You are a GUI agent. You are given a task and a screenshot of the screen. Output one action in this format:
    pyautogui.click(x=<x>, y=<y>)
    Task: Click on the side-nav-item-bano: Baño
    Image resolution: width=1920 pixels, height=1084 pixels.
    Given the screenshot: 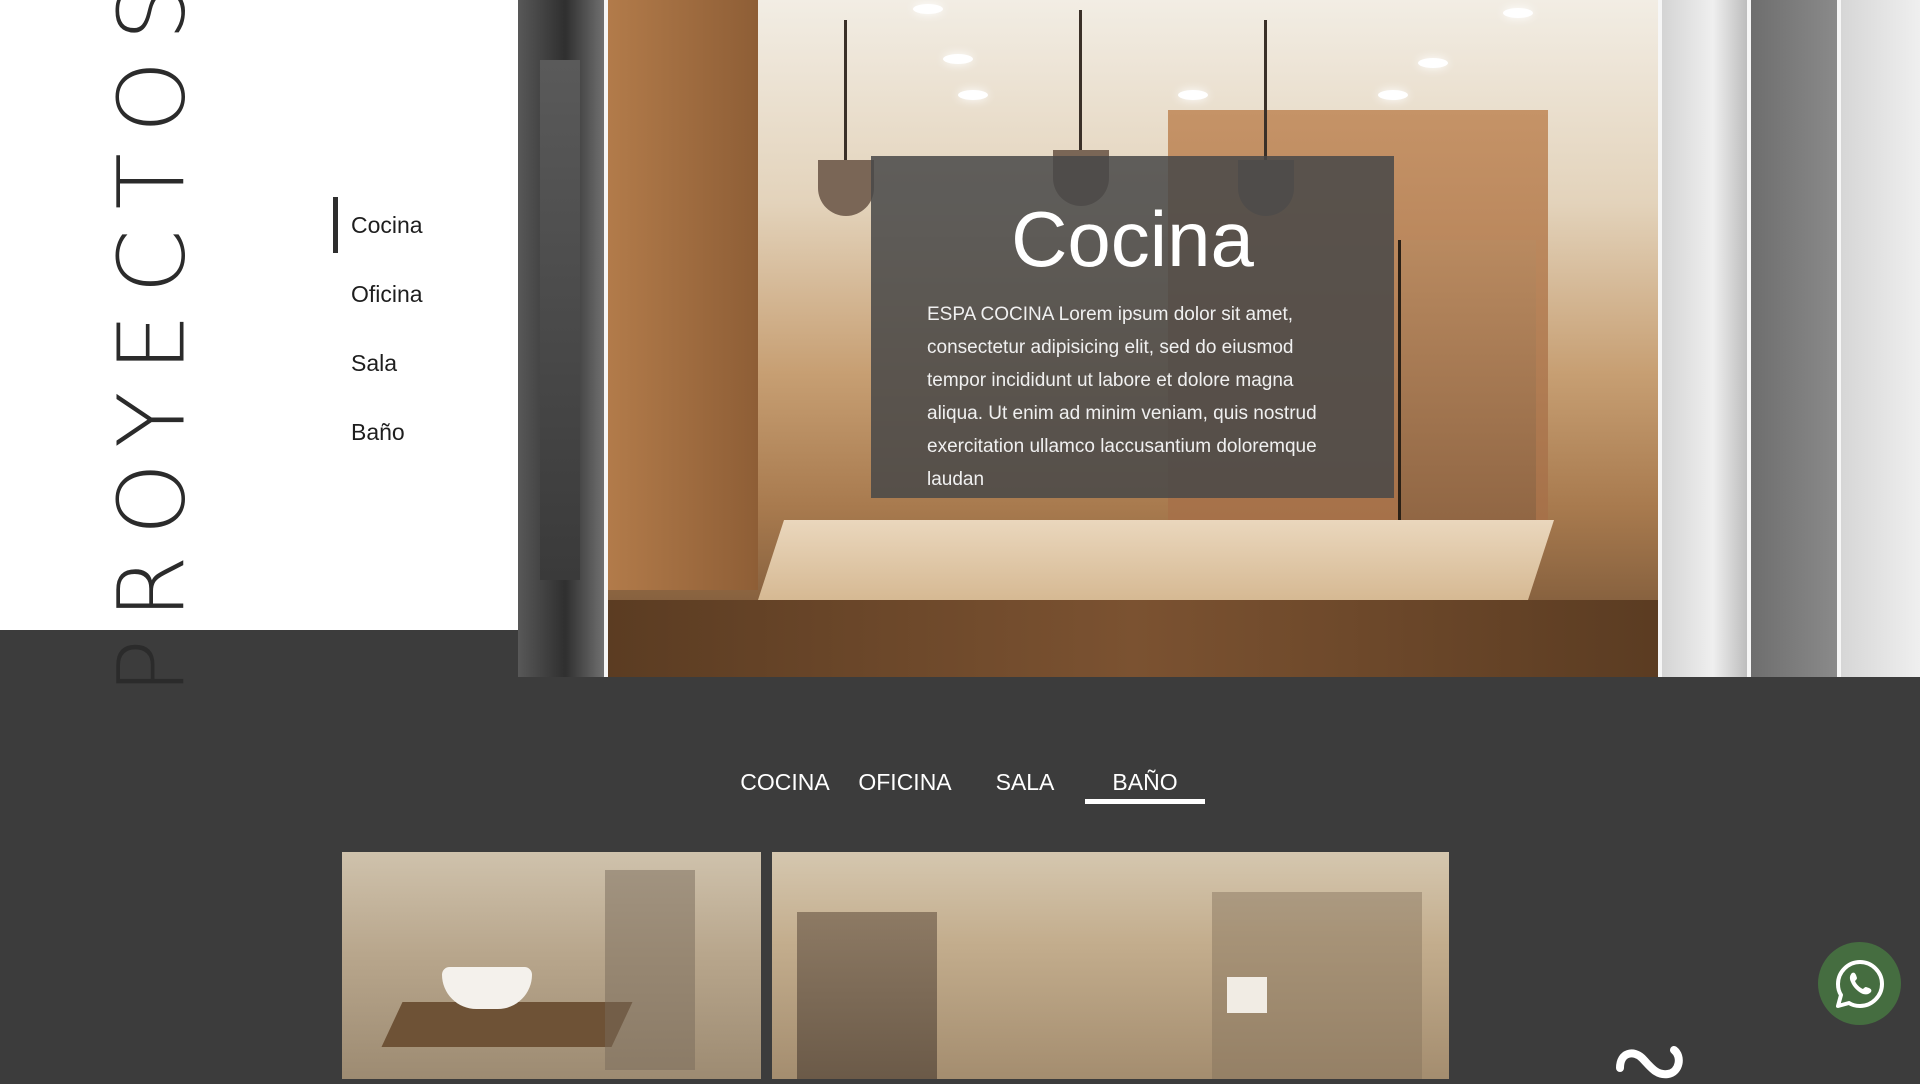 What is the action you would take?
    pyautogui.click(x=378, y=432)
    